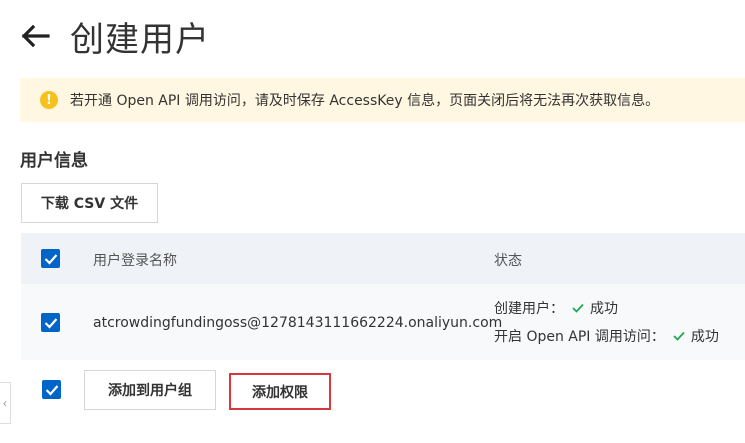 The width and height of the screenshot is (745, 443). Describe the element at coordinates (150, 390) in the screenshot. I see `add-to-group-button: 添加到用户组` at that location.